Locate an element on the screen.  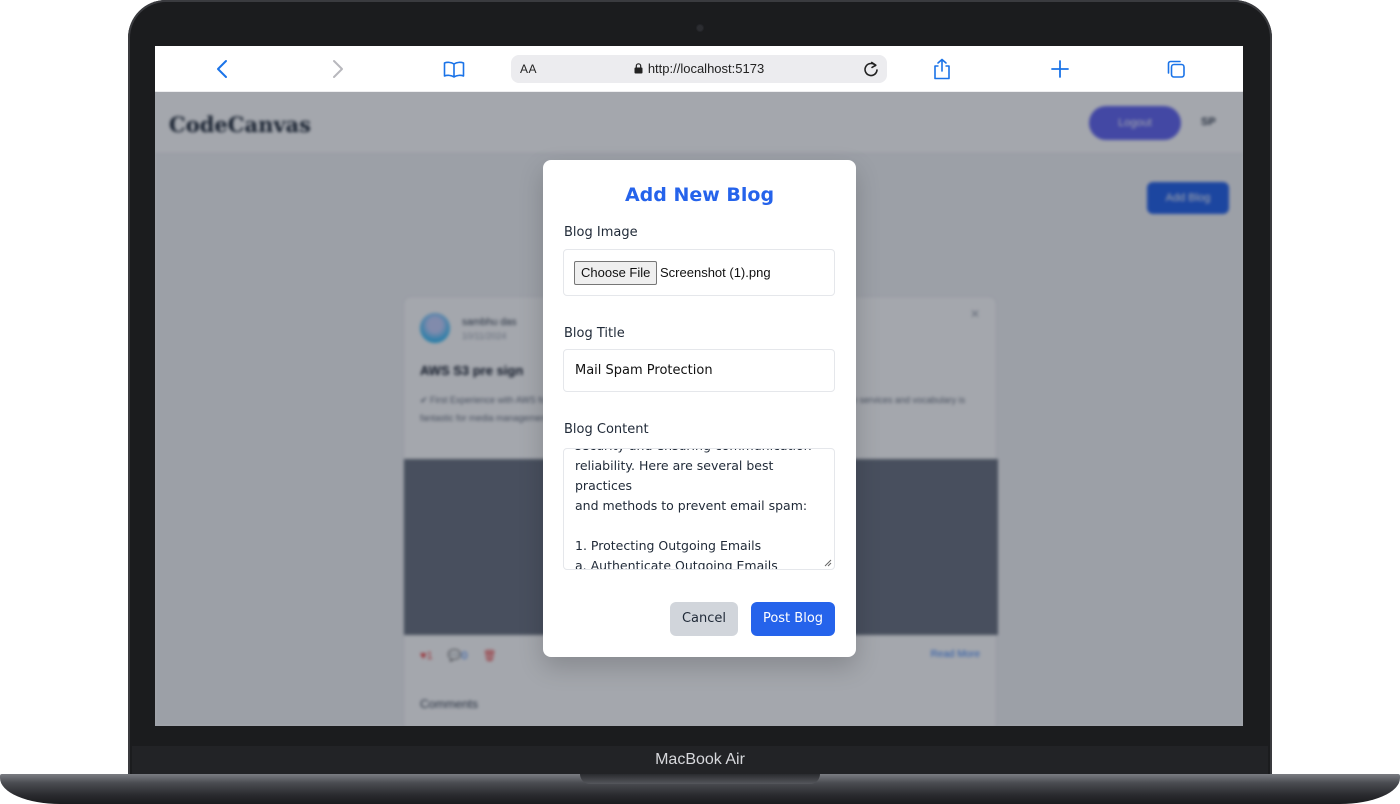
modal-title: Add New Blog is located at coordinates (699, 195).